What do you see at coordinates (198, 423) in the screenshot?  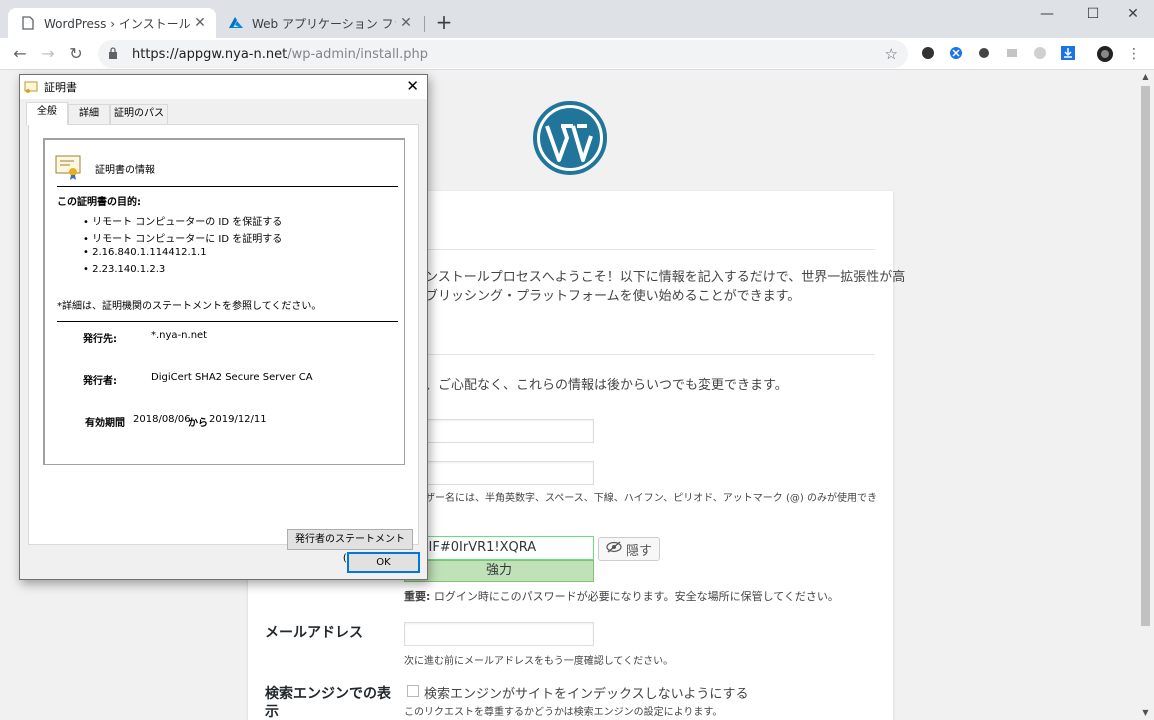 I see `valid-from-to: から` at bounding box center [198, 423].